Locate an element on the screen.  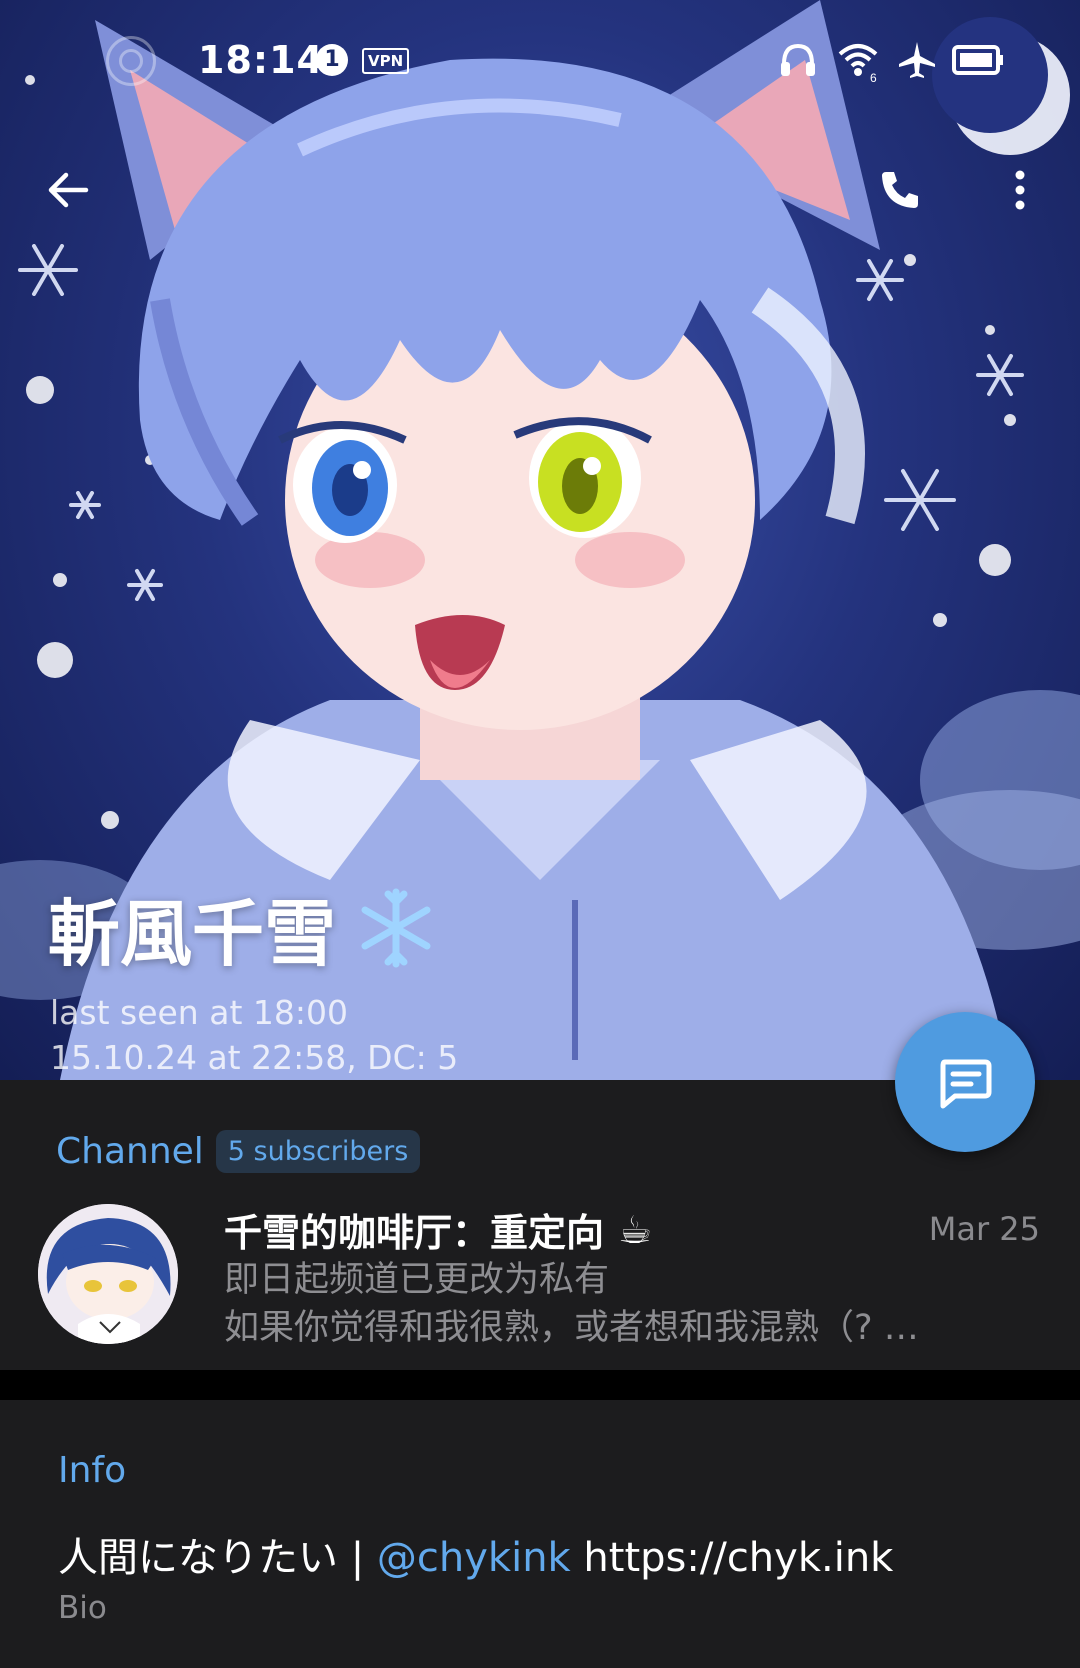
channel-avatar-image is located at coordinates (108, 1274).